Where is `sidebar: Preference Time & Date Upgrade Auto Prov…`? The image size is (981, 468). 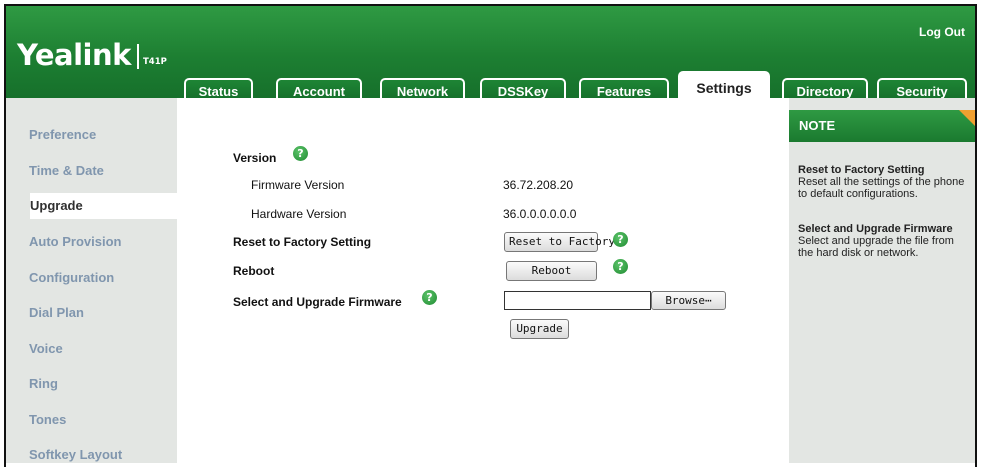
sidebar: Preference Time & Date Upgrade Auto Prov… is located at coordinates (94, 280).